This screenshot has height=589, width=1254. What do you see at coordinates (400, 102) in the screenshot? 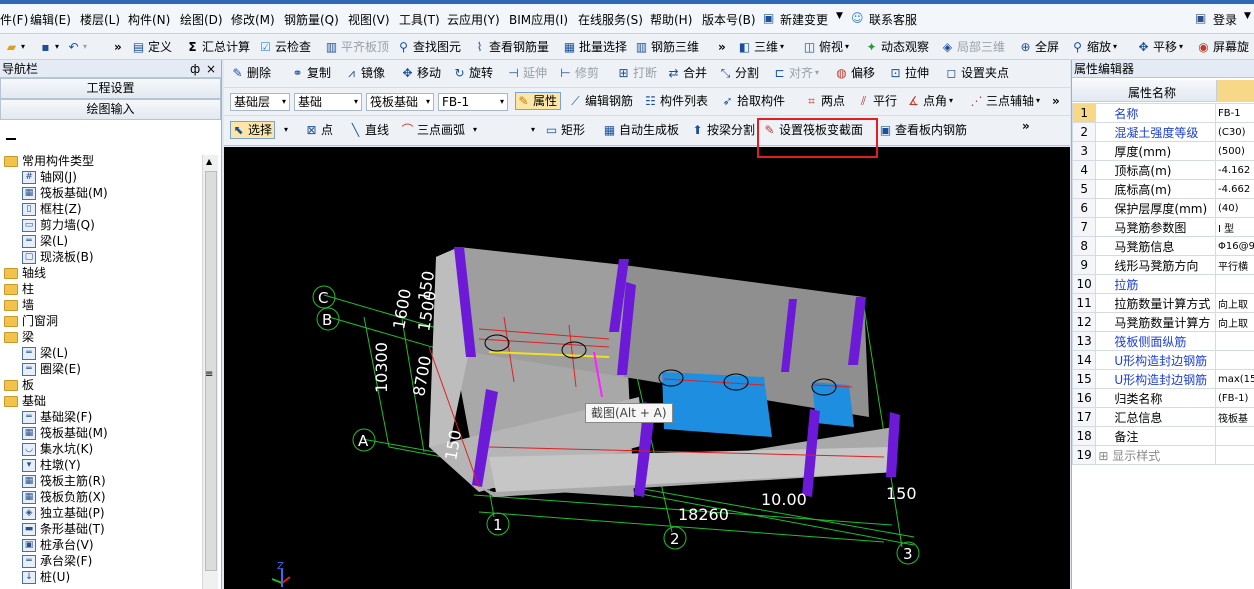
I see `type-select: 筏板基础 ▾` at bounding box center [400, 102].